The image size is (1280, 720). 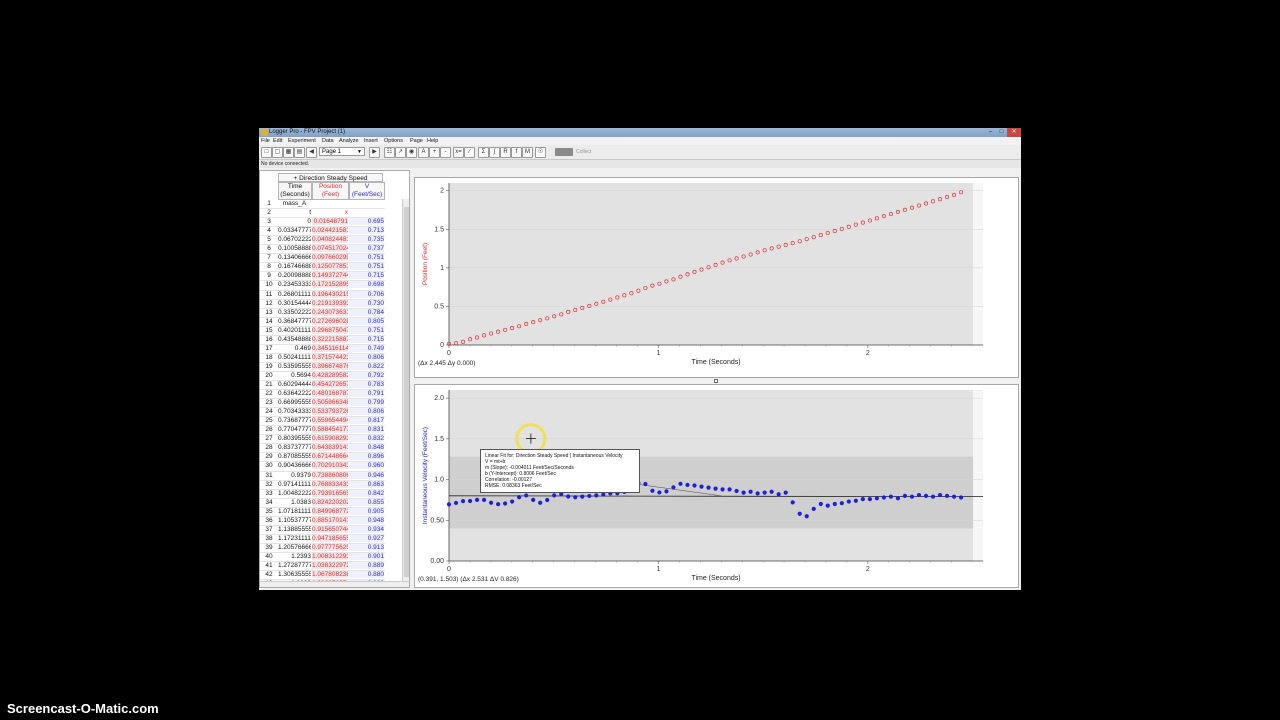 What do you see at coordinates (330, 511) in the screenshot?
I see `cell-position: 0.849968772` at bounding box center [330, 511].